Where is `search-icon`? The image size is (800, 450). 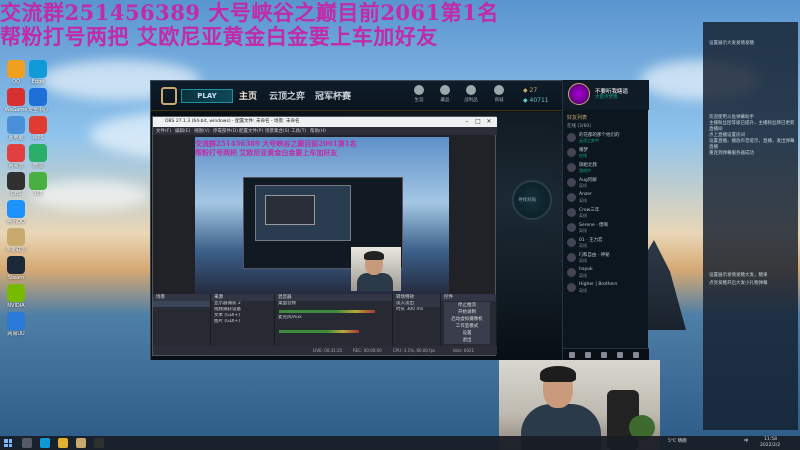 search-icon is located at coordinates (27, 443).